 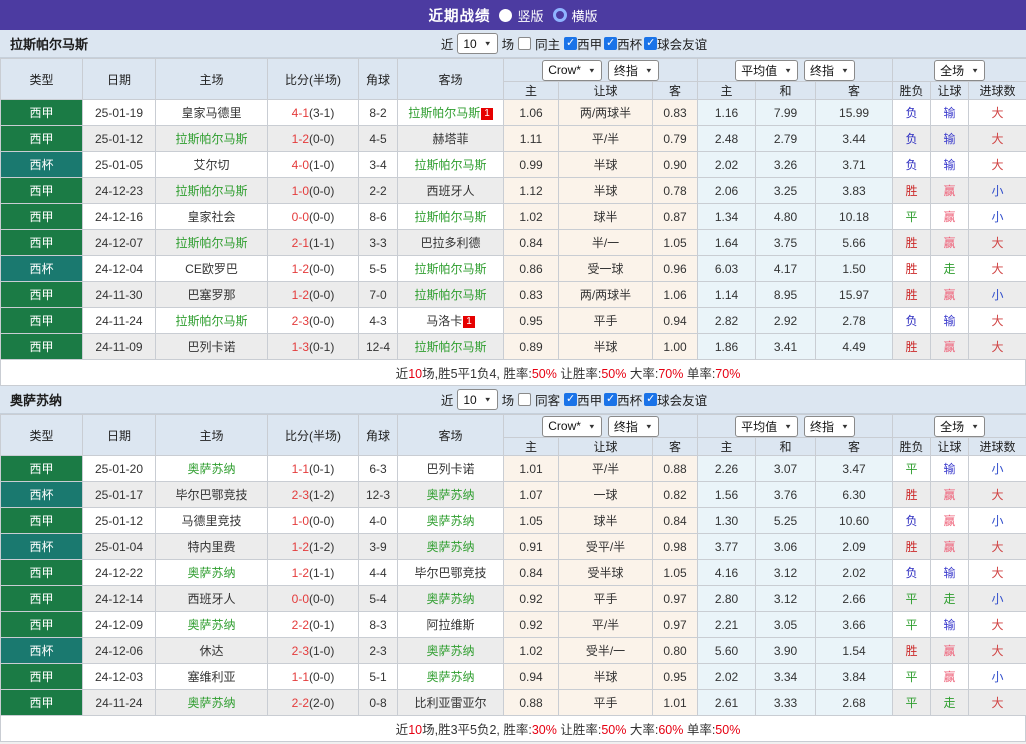 I want to click on odds-home: 0.95, so click(x=531, y=321).